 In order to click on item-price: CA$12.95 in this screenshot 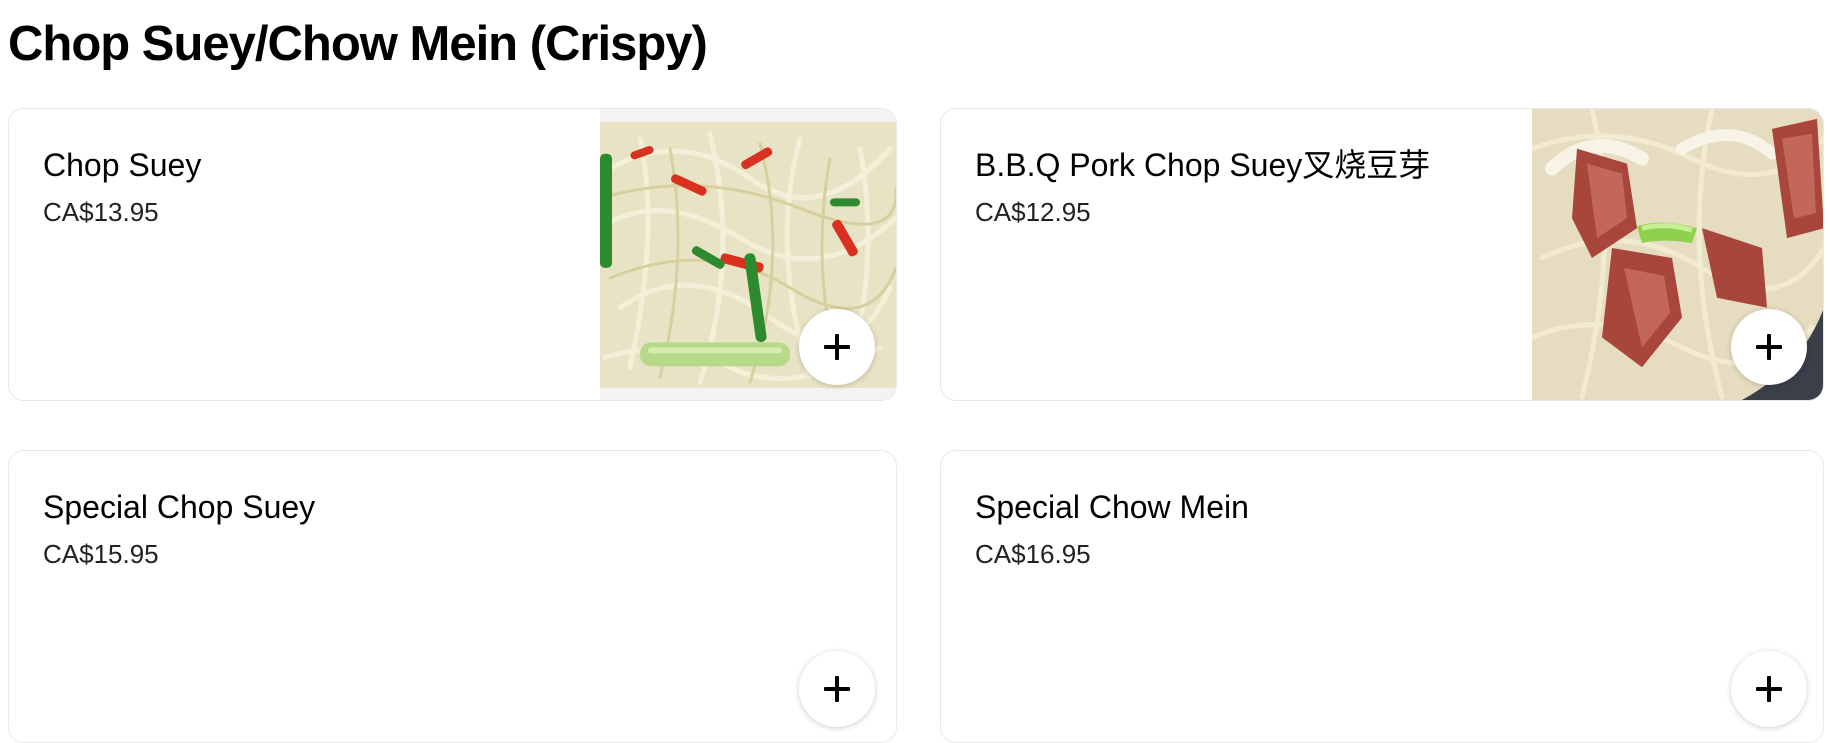, I will do `click(1033, 212)`.